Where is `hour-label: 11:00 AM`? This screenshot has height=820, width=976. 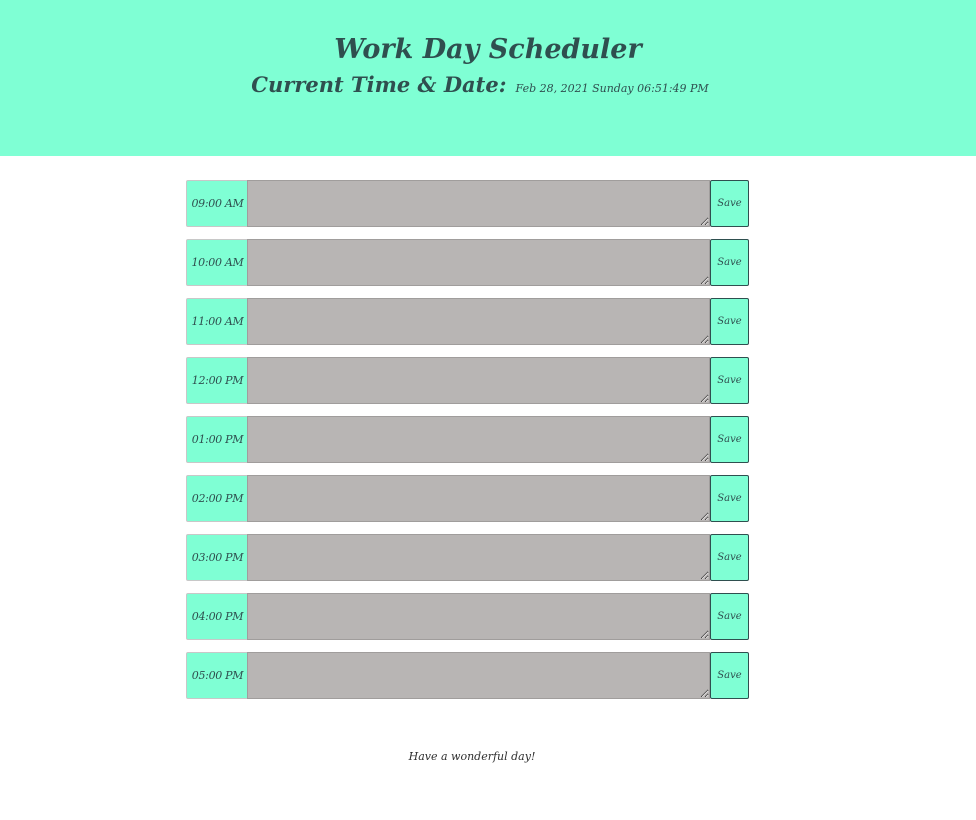
hour-label: 11:00 AM is located at coordinates (217, 321).